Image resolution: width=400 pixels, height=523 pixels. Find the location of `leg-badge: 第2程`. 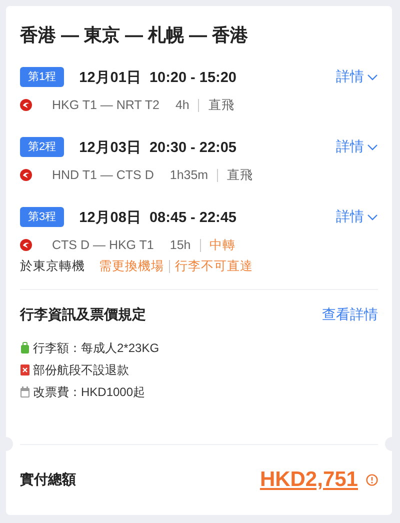

leg-badge: 第2程 is located at coordinates (42, 147).